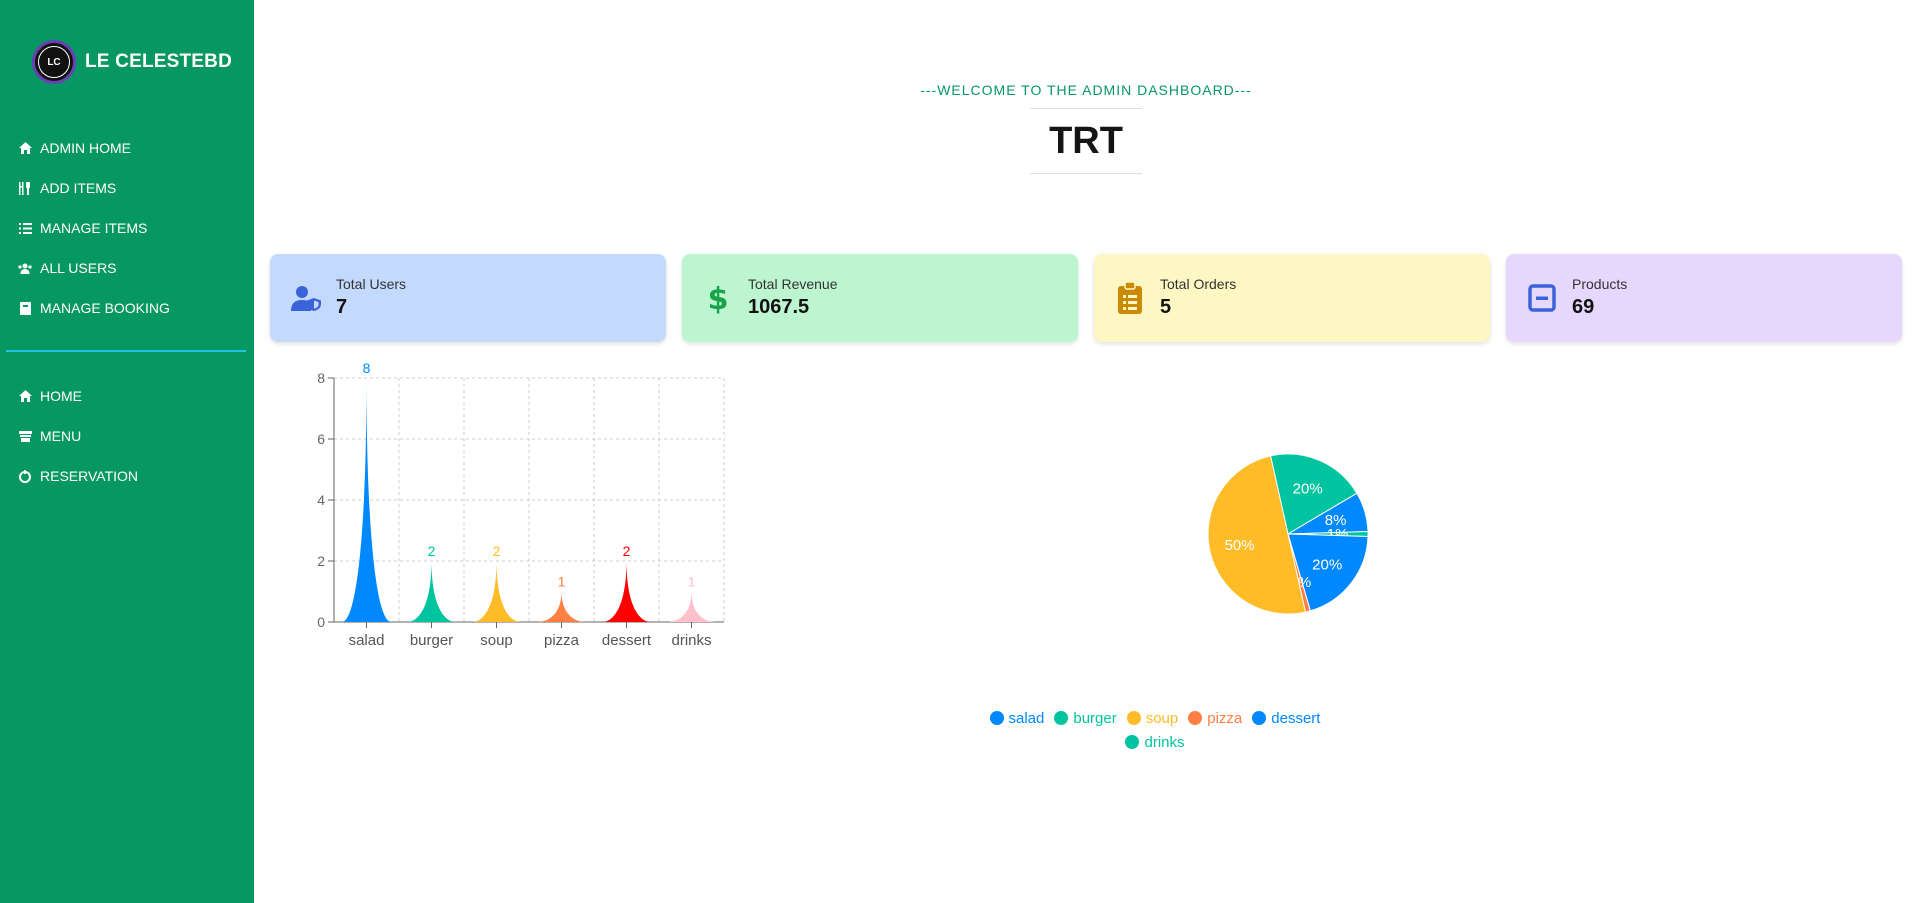 The image size is (1918, 903). I want to click on book-icon, so click(25, 308).